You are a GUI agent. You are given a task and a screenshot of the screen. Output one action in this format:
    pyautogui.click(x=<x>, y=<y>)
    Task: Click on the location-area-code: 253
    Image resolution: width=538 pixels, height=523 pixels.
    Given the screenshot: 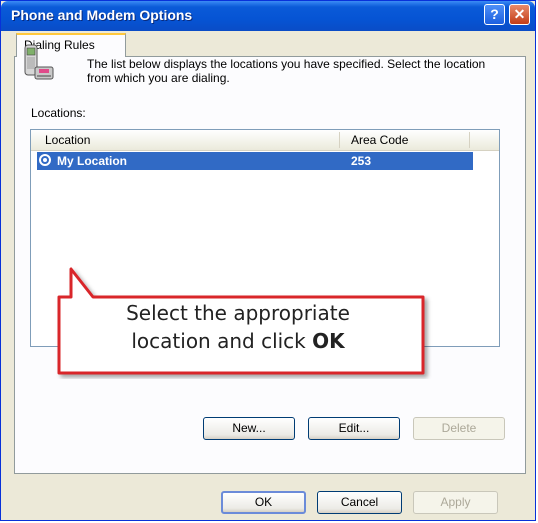 What is the action you would take?
    pyautogui.click(x=361, y=161)
    